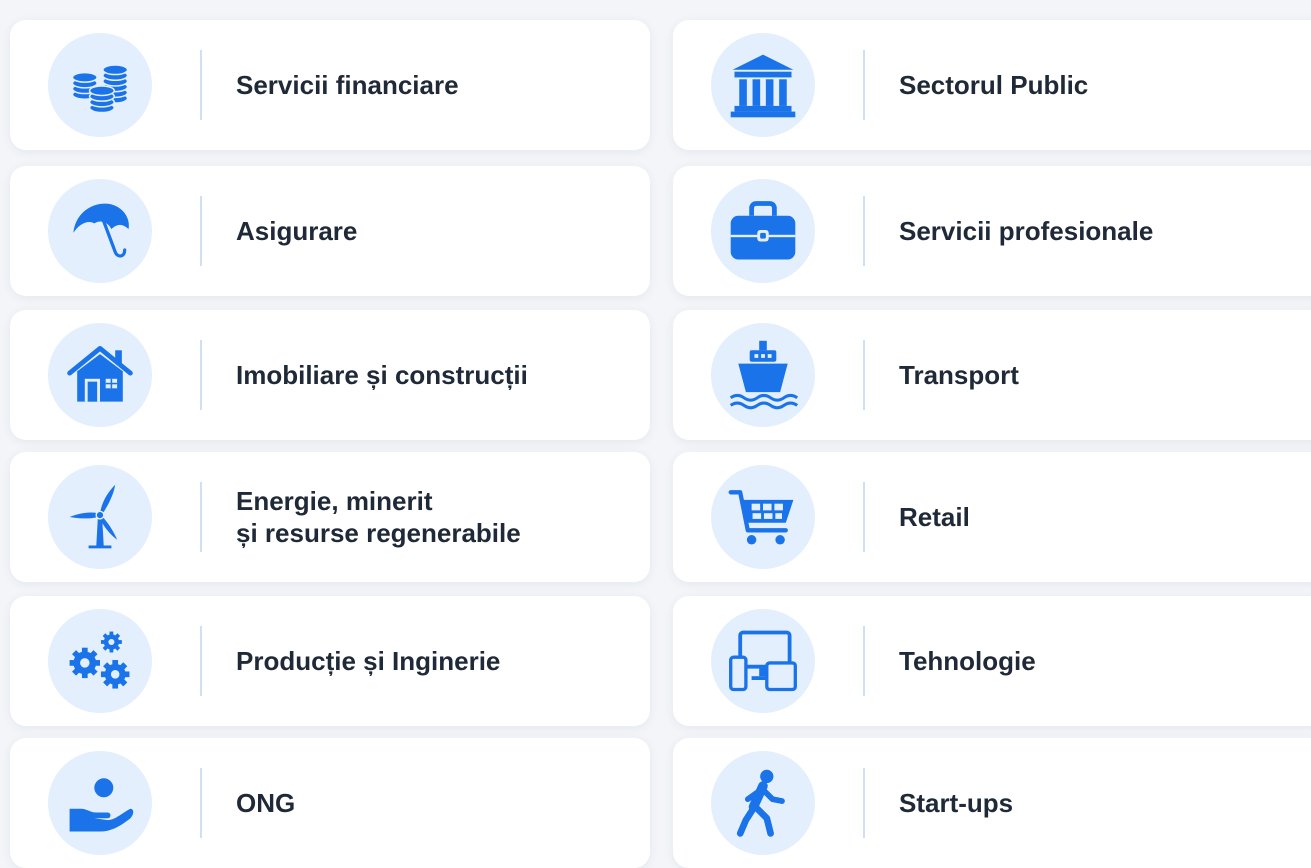 The height and width of the screenshot is (868, 1311). I want to click on sector-label: Tehnologie, so click(967, 661).